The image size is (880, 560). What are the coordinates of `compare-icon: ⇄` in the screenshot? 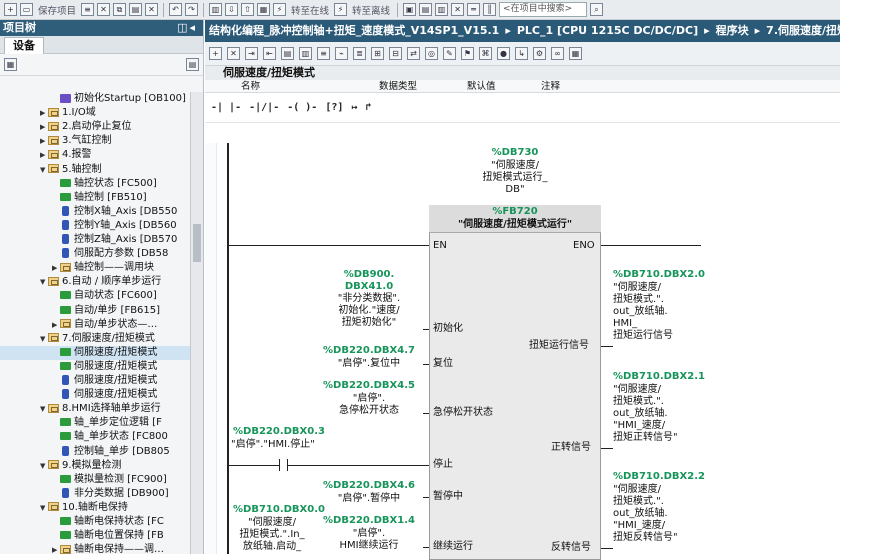 It's located at (413, 53).